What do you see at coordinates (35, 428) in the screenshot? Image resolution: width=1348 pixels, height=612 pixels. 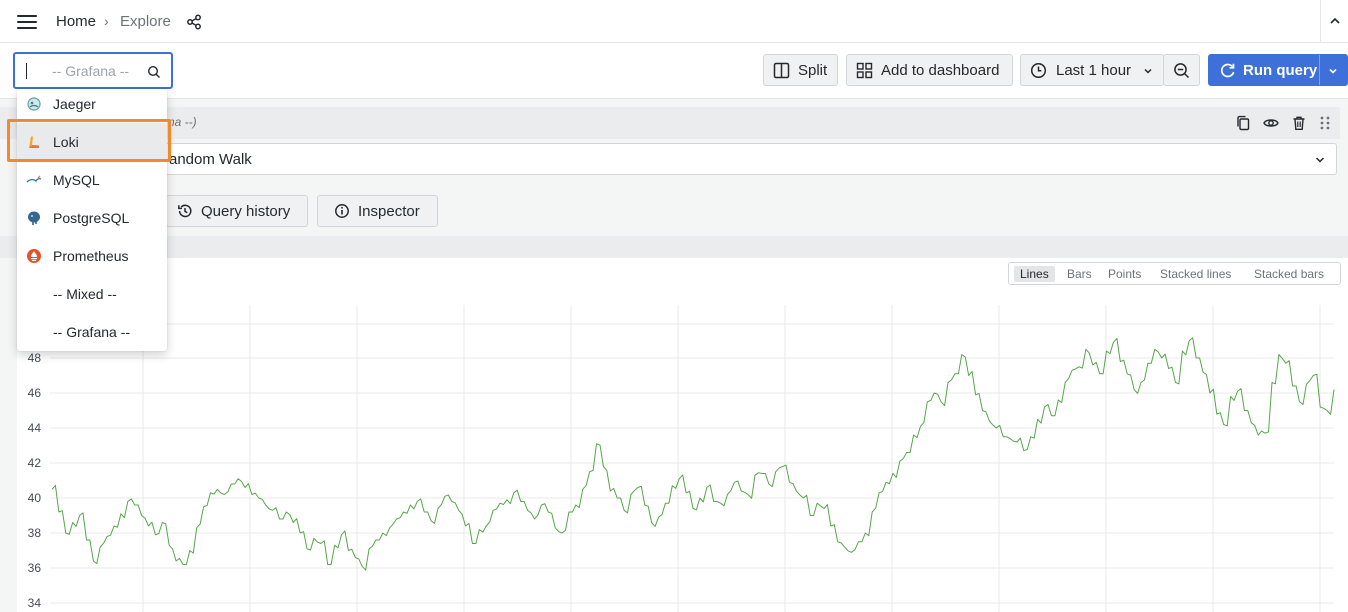 I see `y-tick-label: 44` at bounding box center [35, 428].